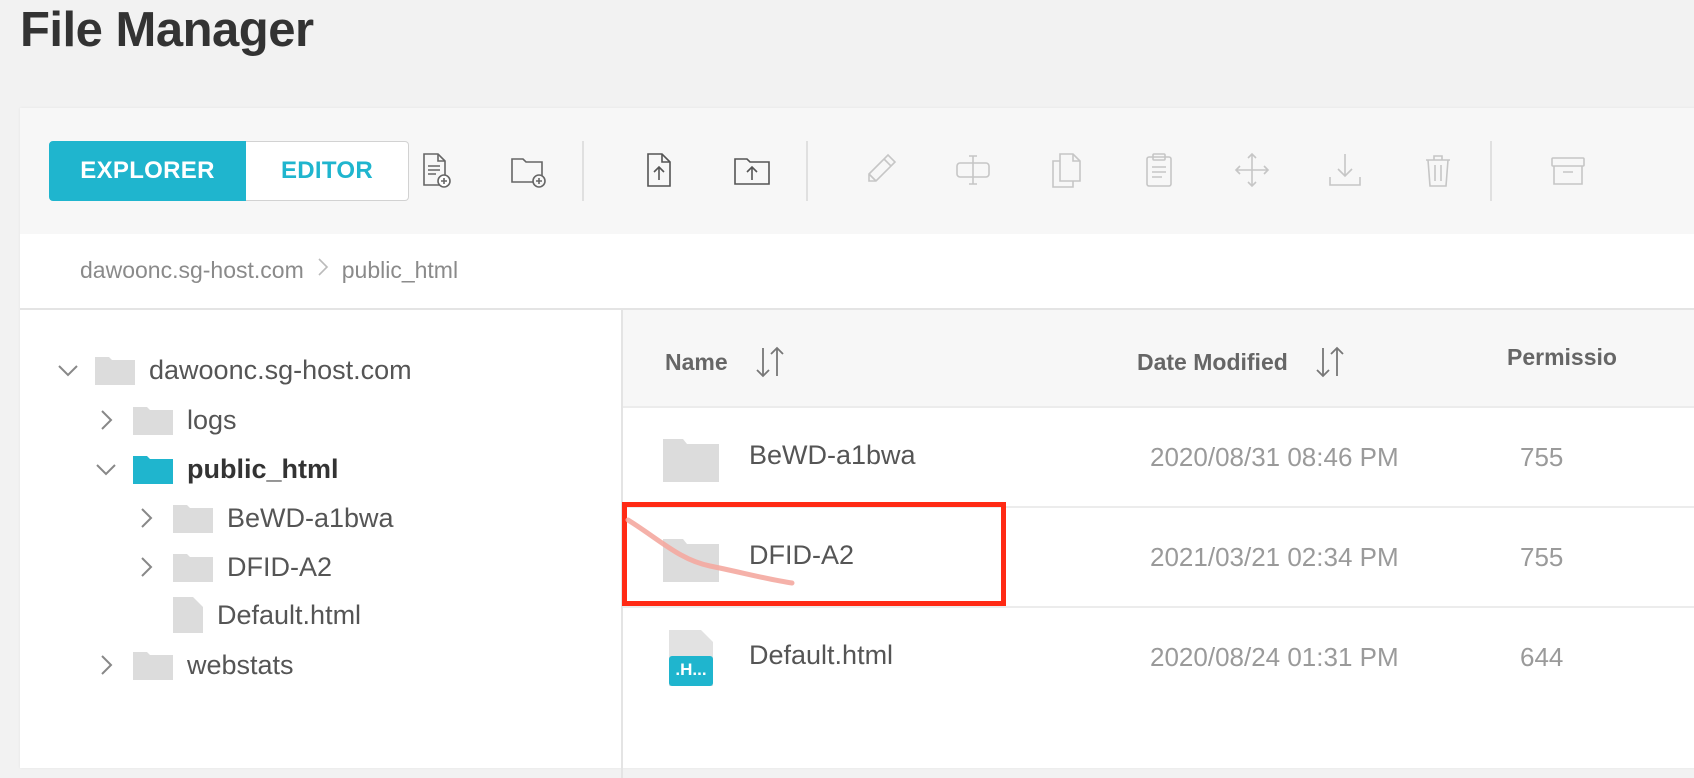 This screenshot has height=778, width=1694. I want to click on new-folder-icon, so click(528, 170).